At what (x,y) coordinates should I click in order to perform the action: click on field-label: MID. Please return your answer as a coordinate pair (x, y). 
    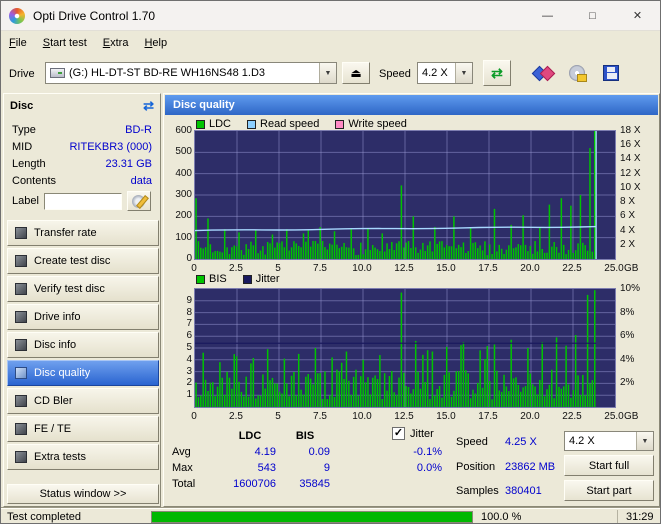
    Looking at the image, I should click on (22, 147).